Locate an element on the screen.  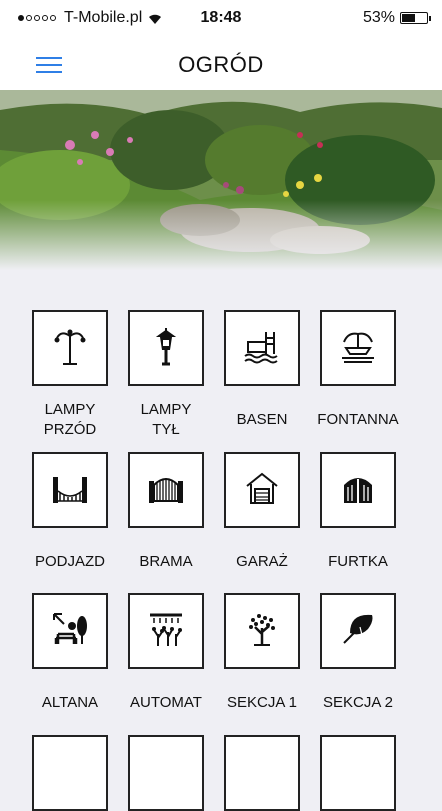
tile-podjazd: PODJAZD is located at coordinates (70, 512).